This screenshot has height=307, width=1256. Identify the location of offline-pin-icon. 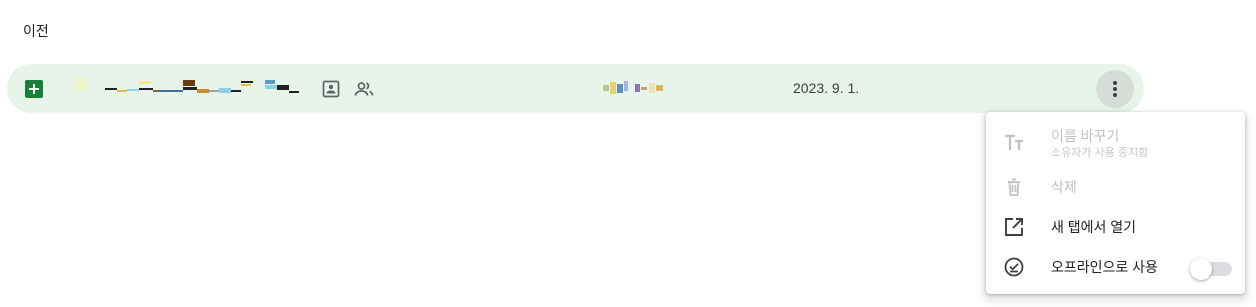
(1014, 267).